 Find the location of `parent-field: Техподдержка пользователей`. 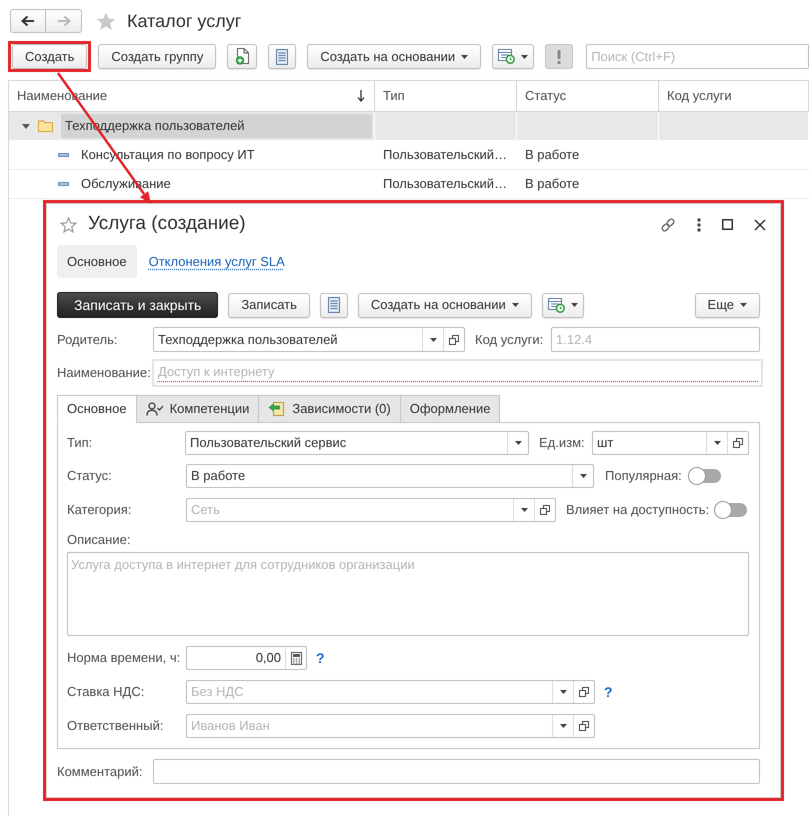

parent-field: Техподдержка пользователей is located at coordinates (309, 339).